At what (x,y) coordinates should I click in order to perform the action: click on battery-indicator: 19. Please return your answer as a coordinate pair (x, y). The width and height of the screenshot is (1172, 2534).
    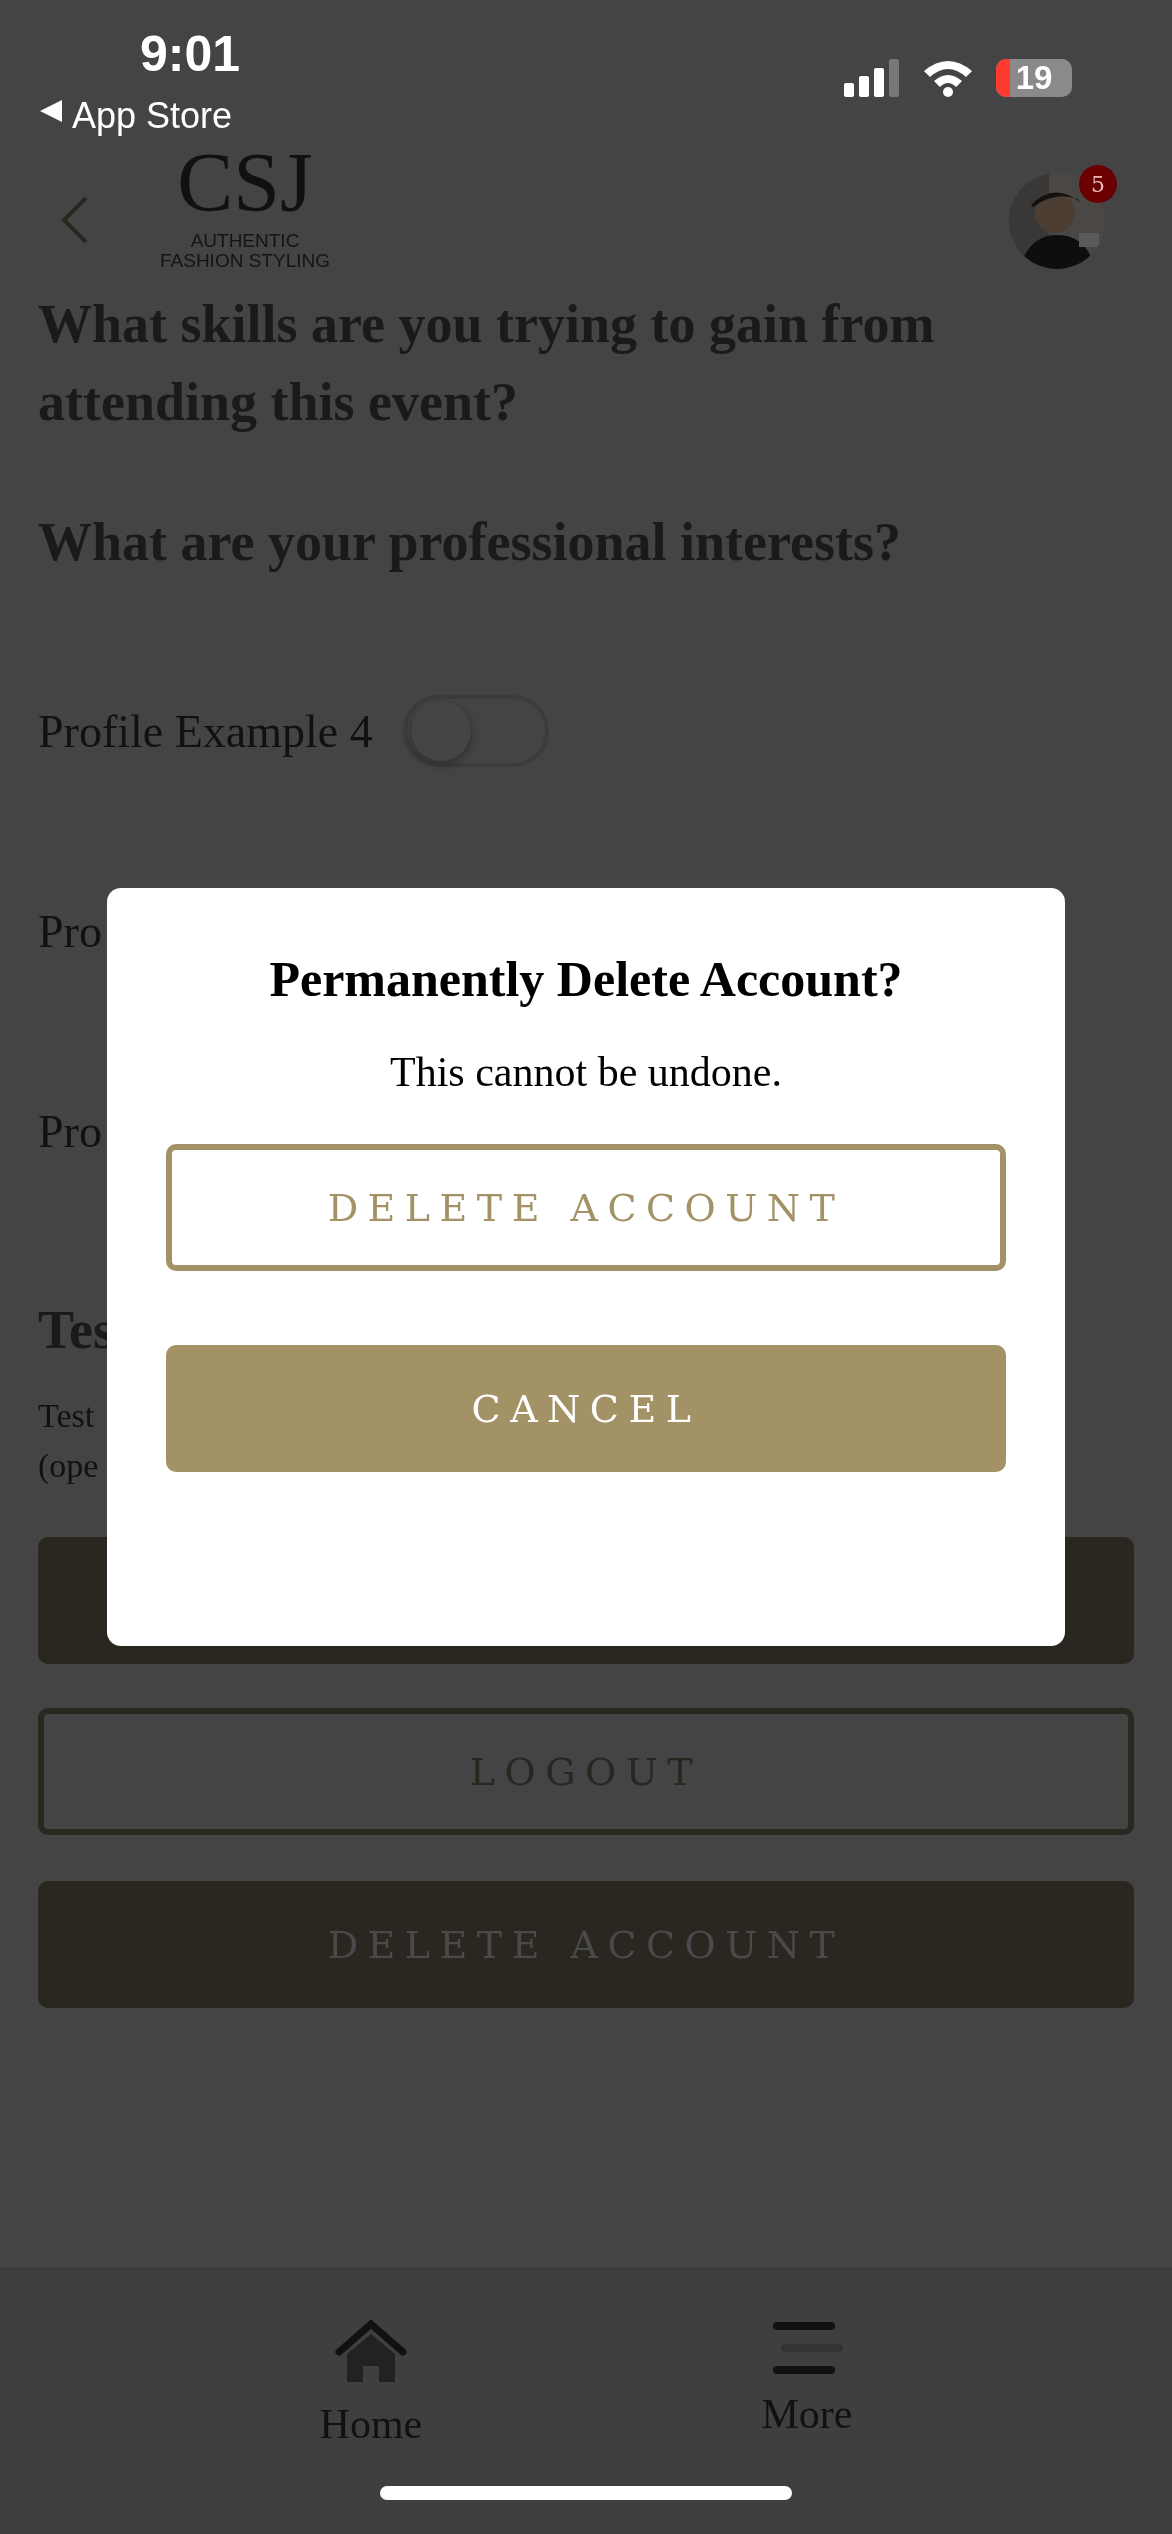
    Looking at the image, I should click on (1034, 78).